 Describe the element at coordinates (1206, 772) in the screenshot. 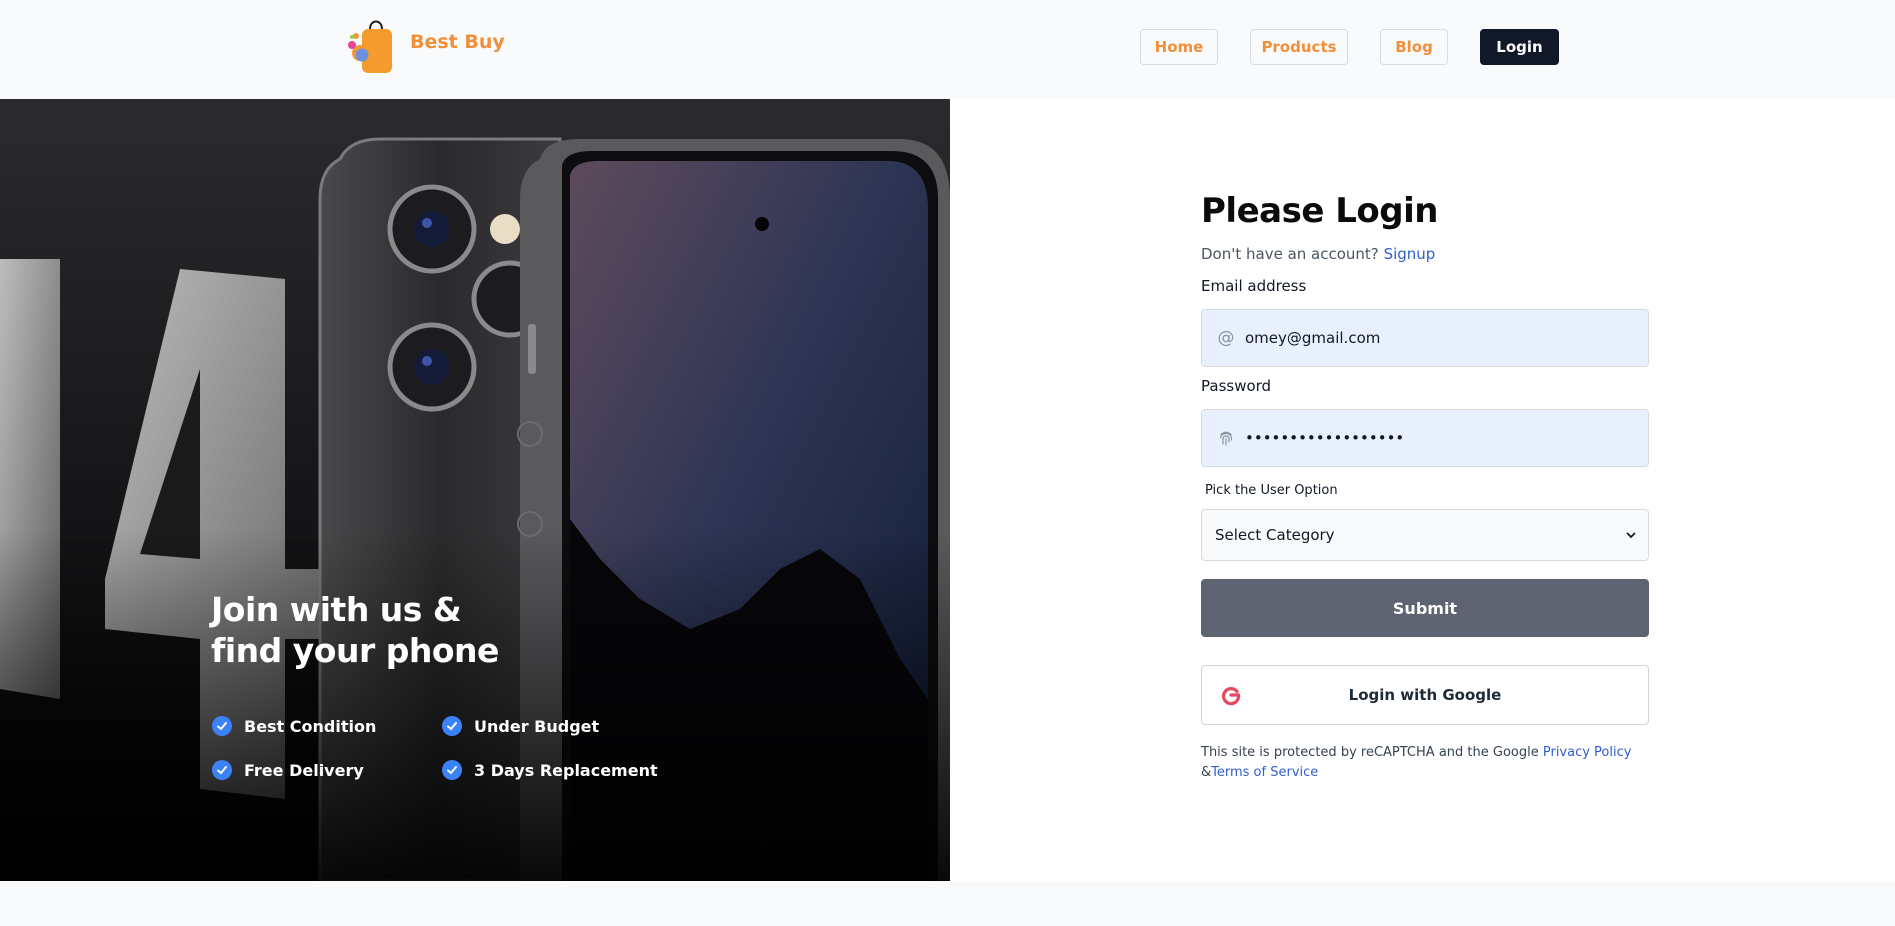

I see `ampersand: &` at that location.